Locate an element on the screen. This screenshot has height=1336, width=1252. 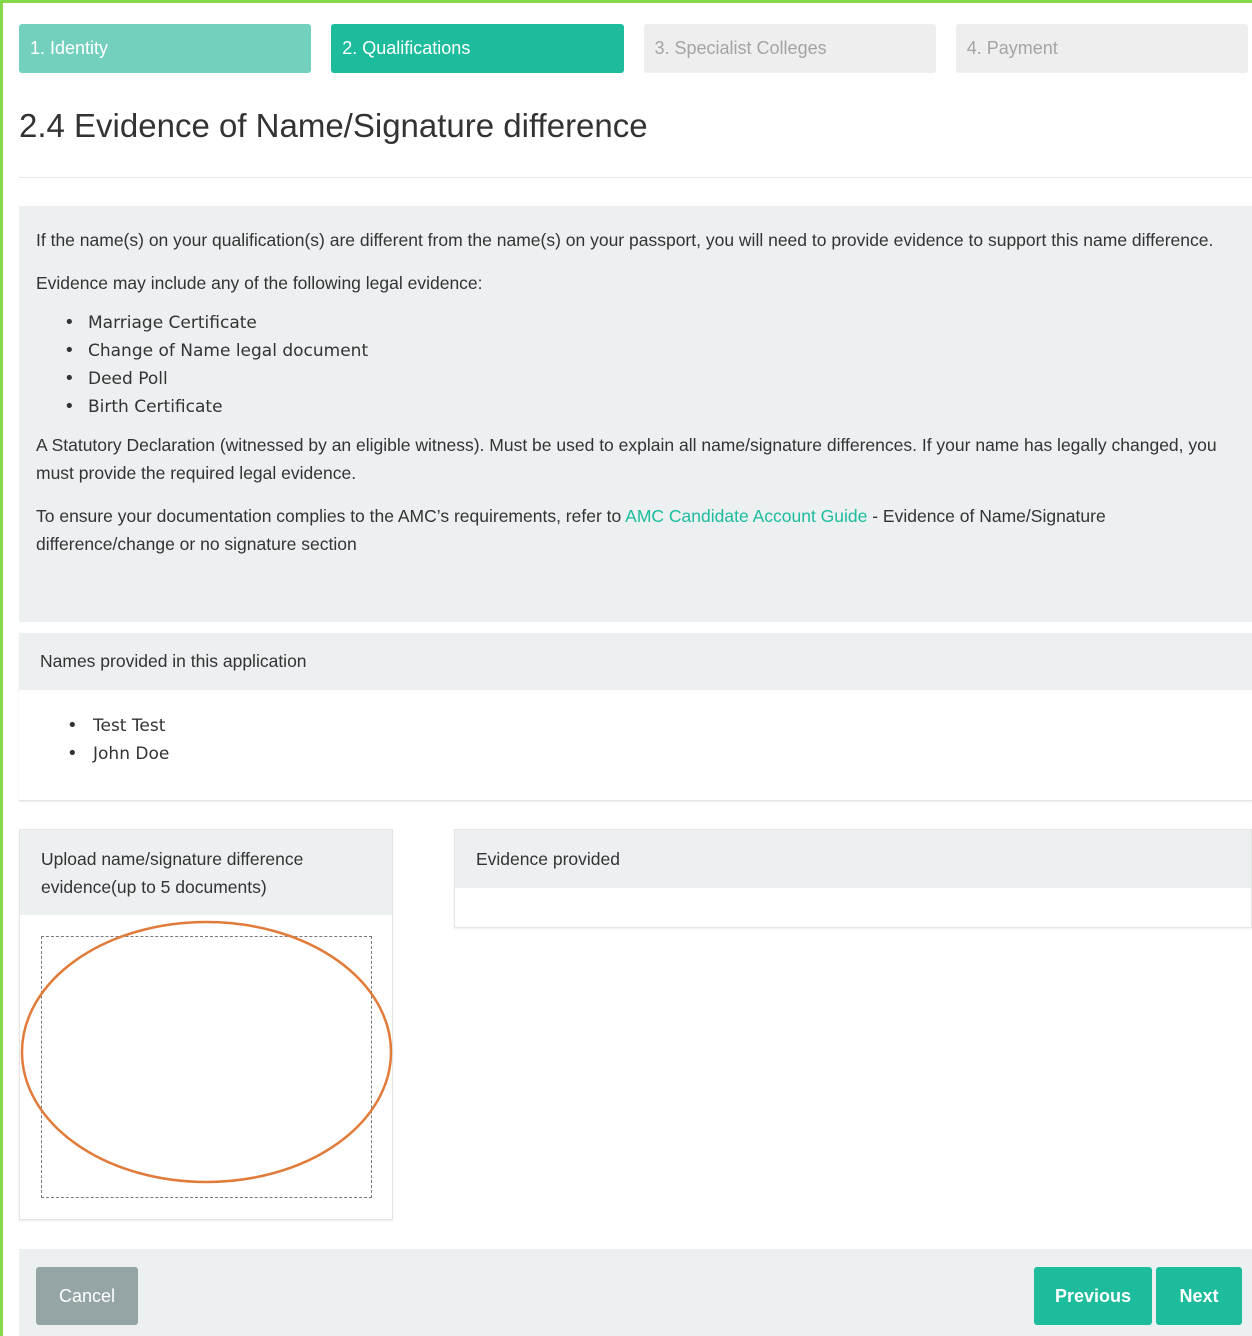
previous-button: Previous is located at coordinates (1093, 1296).